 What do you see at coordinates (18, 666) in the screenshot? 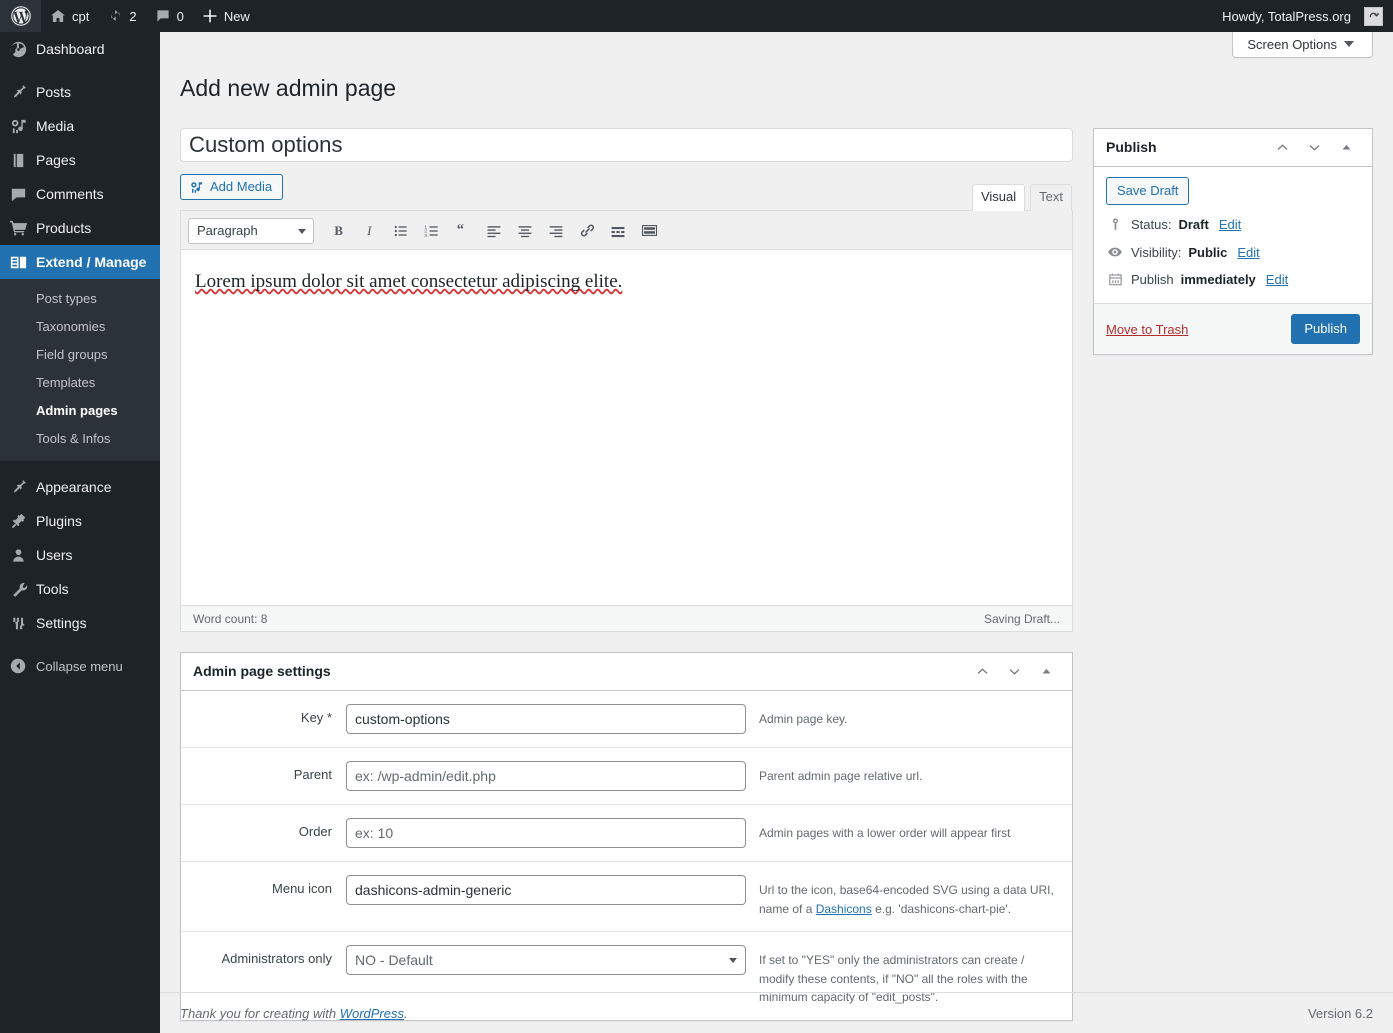
I see `collapse-arrow-icon` at bounding box center [18, 666].